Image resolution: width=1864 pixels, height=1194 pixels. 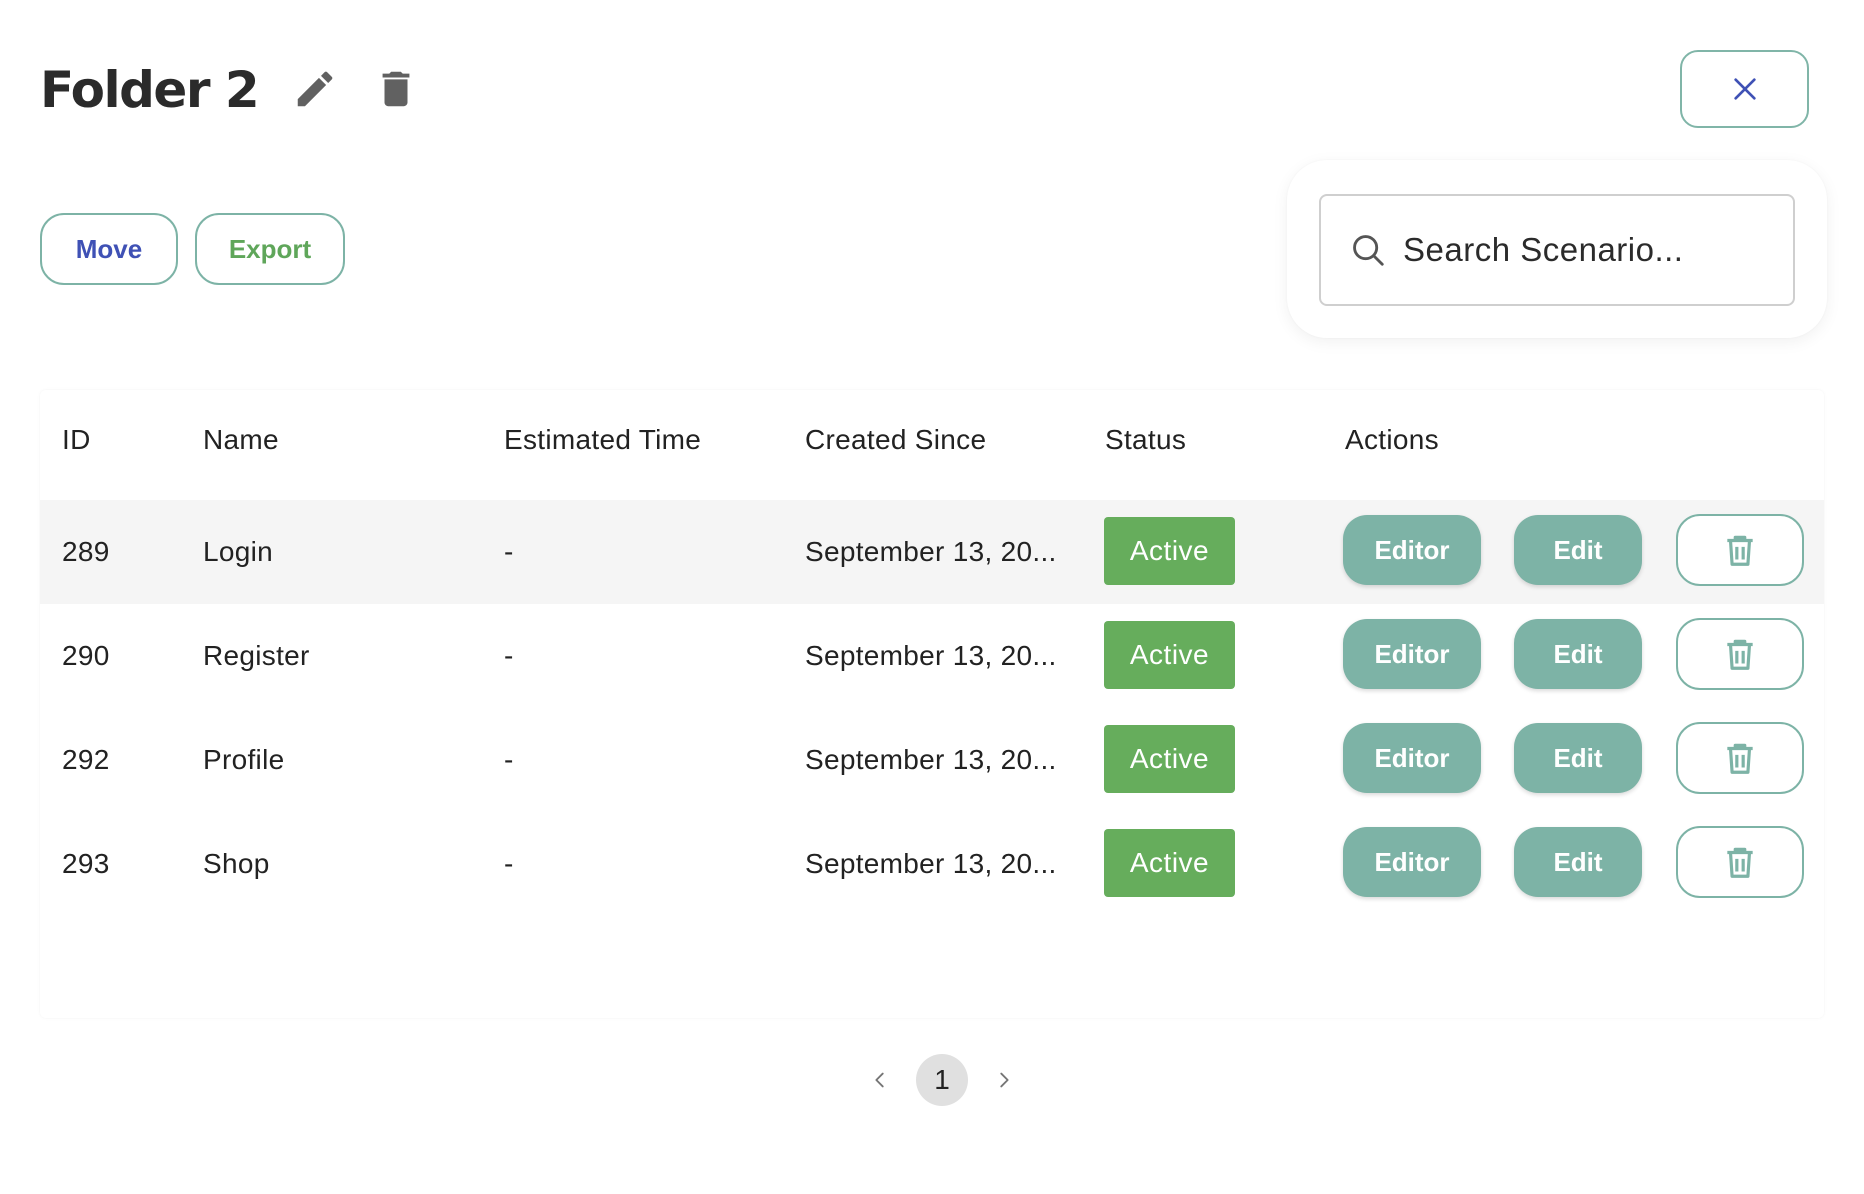 I want to click on search-box, so click(x=1557, y=250).